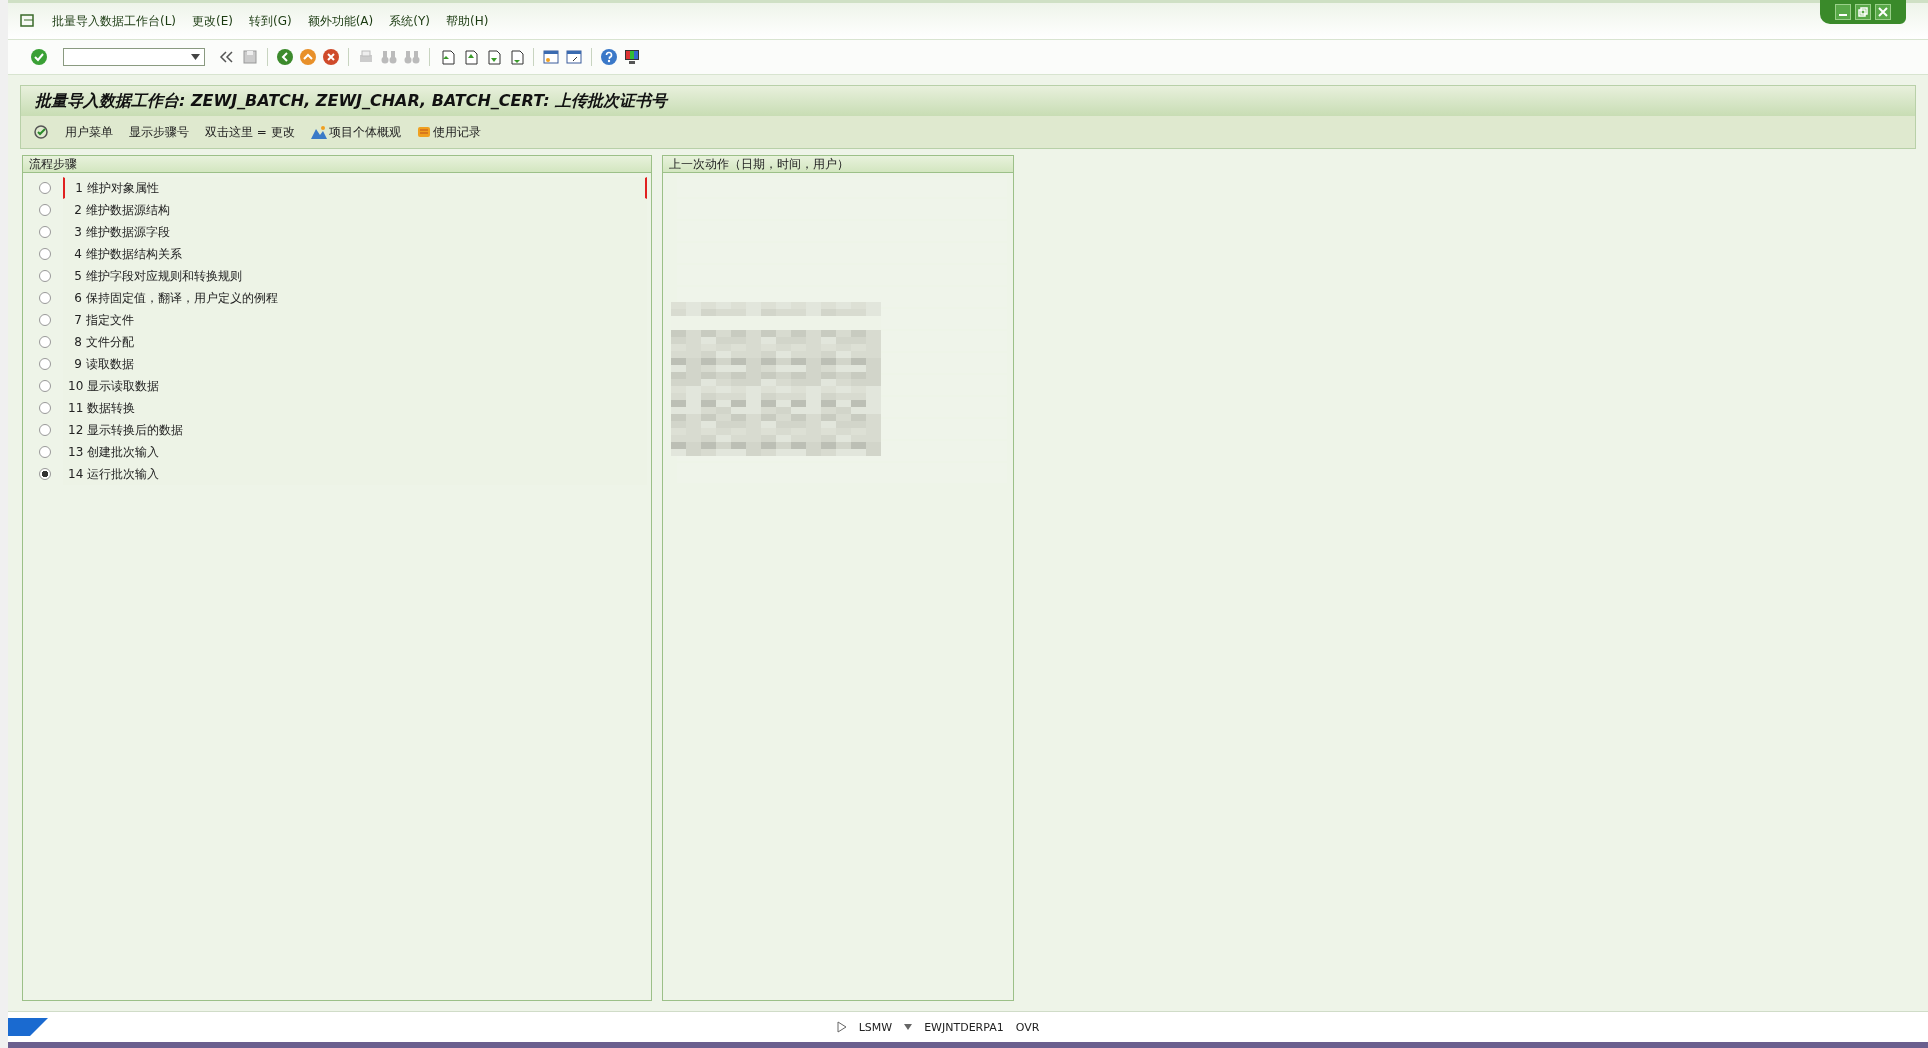 This screenshot has width=1928, height=1048. What do you see at coordinates (212, 21) in the screenshot?
I see `menu-item: 更改(E)` at bounding box center [212, 21].